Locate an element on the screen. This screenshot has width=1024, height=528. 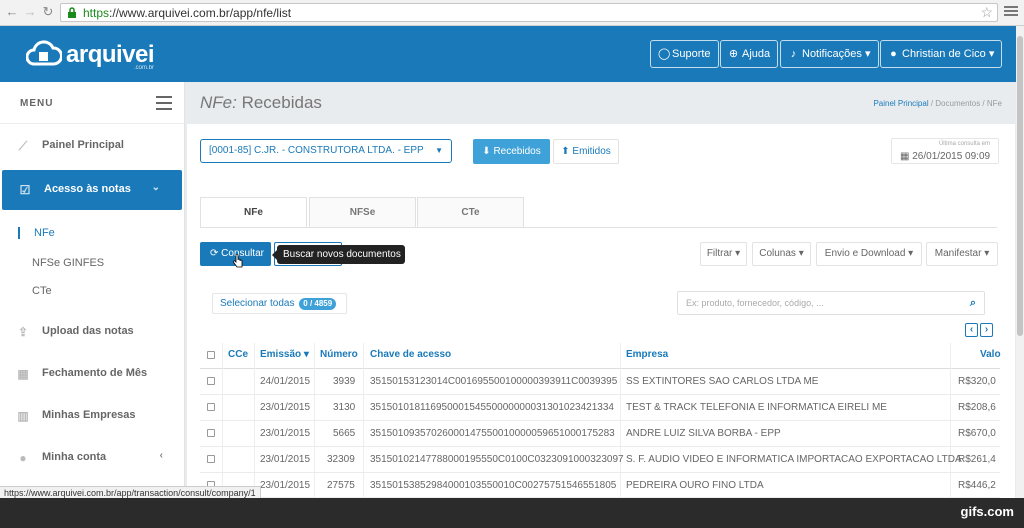
menu-header: MENU is located at coordinates (92, 103).